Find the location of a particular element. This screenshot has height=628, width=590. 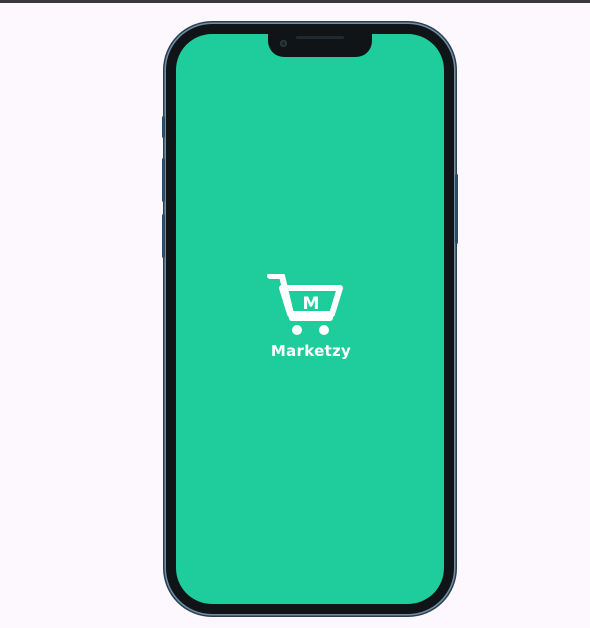

power-button is located at coordinates (456, 209).